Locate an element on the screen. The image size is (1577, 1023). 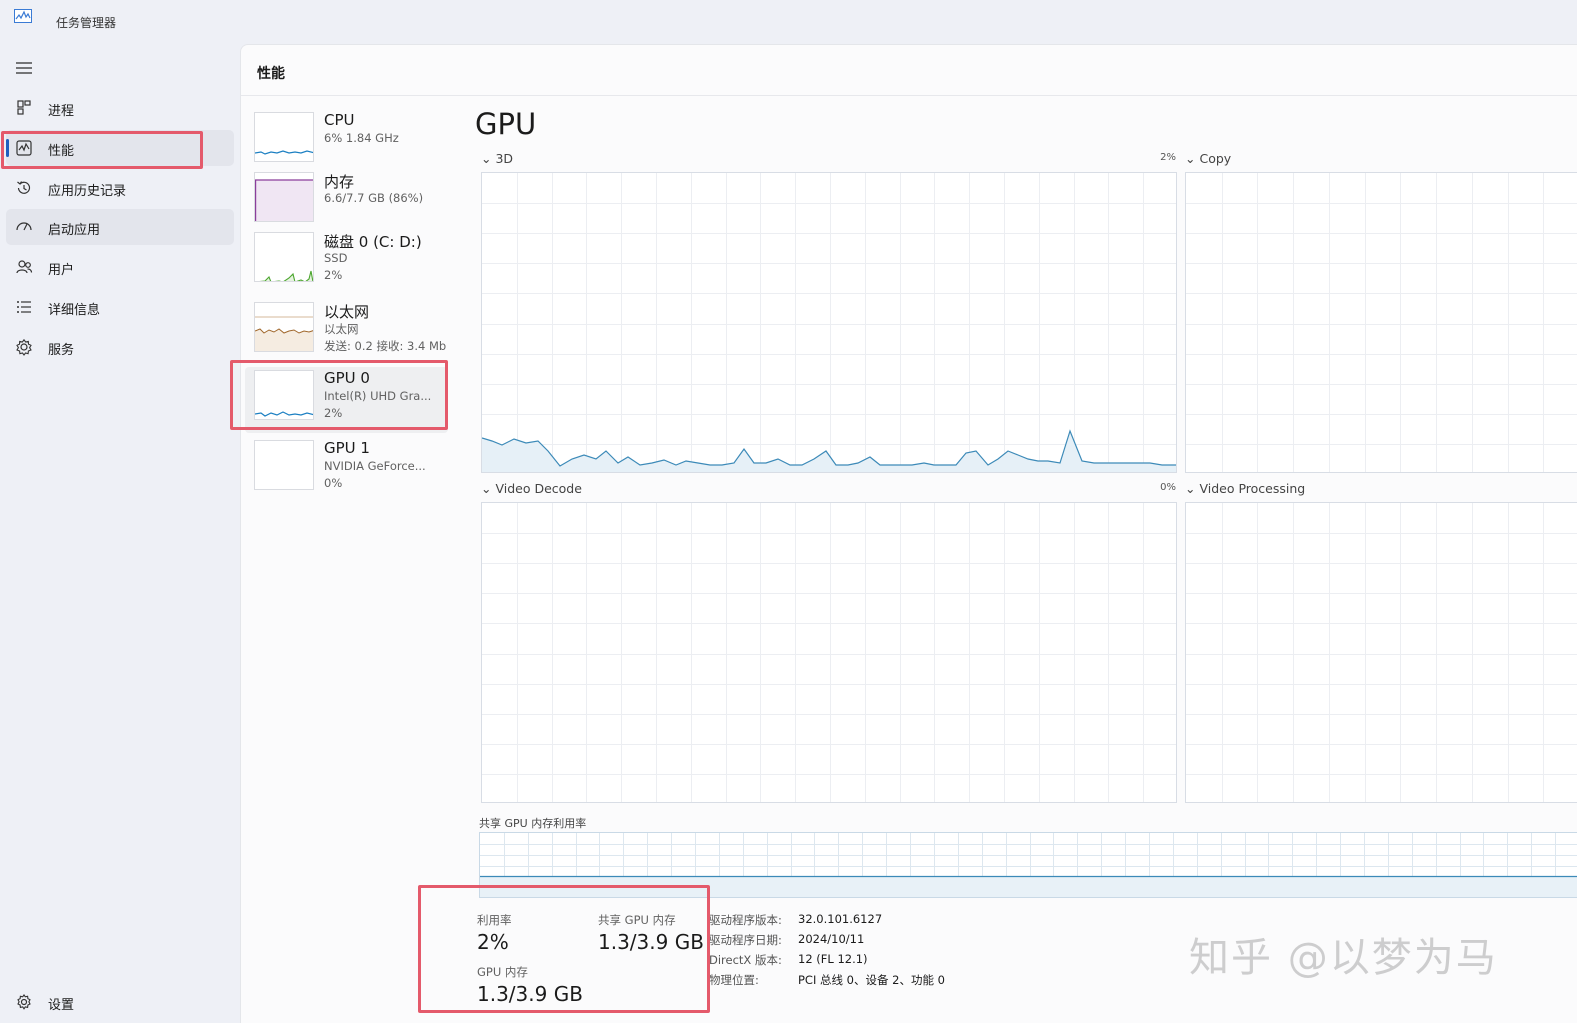
gpu1-thumbnail is located at coordinates (284, 465).